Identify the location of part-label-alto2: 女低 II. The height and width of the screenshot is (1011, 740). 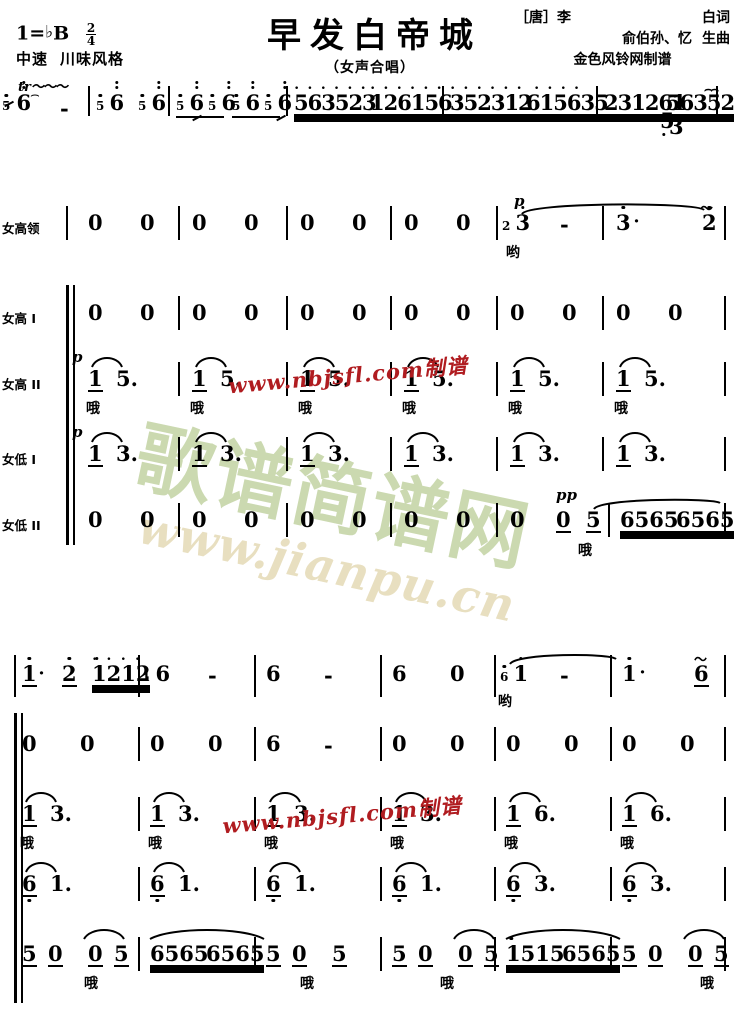
(21, 525).